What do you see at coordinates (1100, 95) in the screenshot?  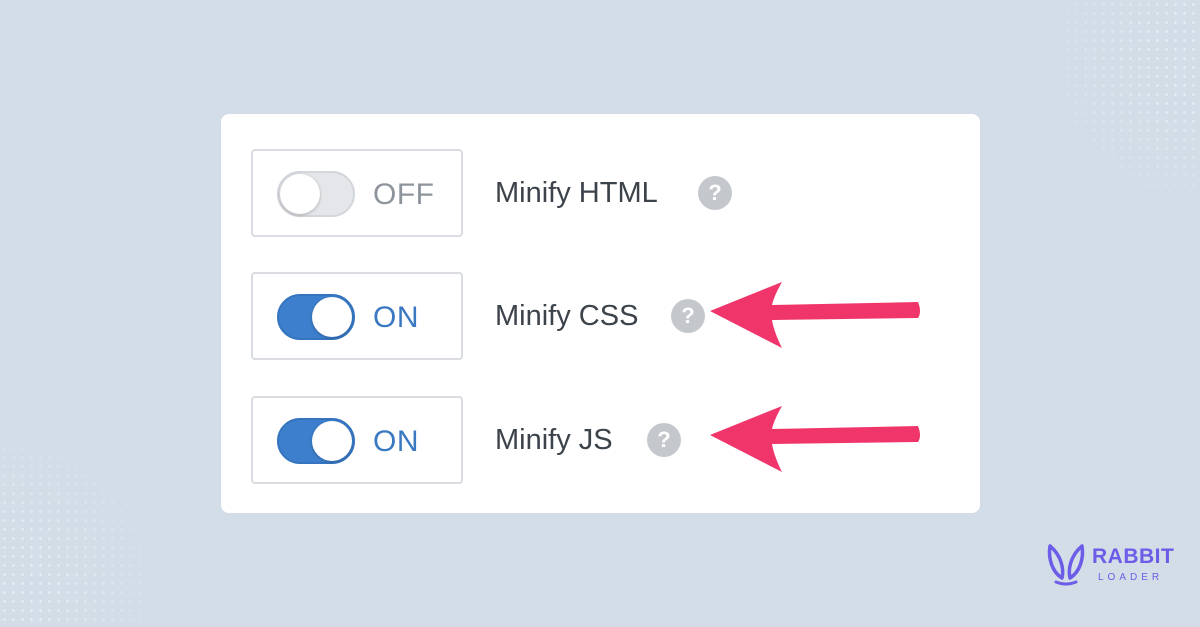 I see `dot-pattern-top-right` at bounding box center [1100, 95].